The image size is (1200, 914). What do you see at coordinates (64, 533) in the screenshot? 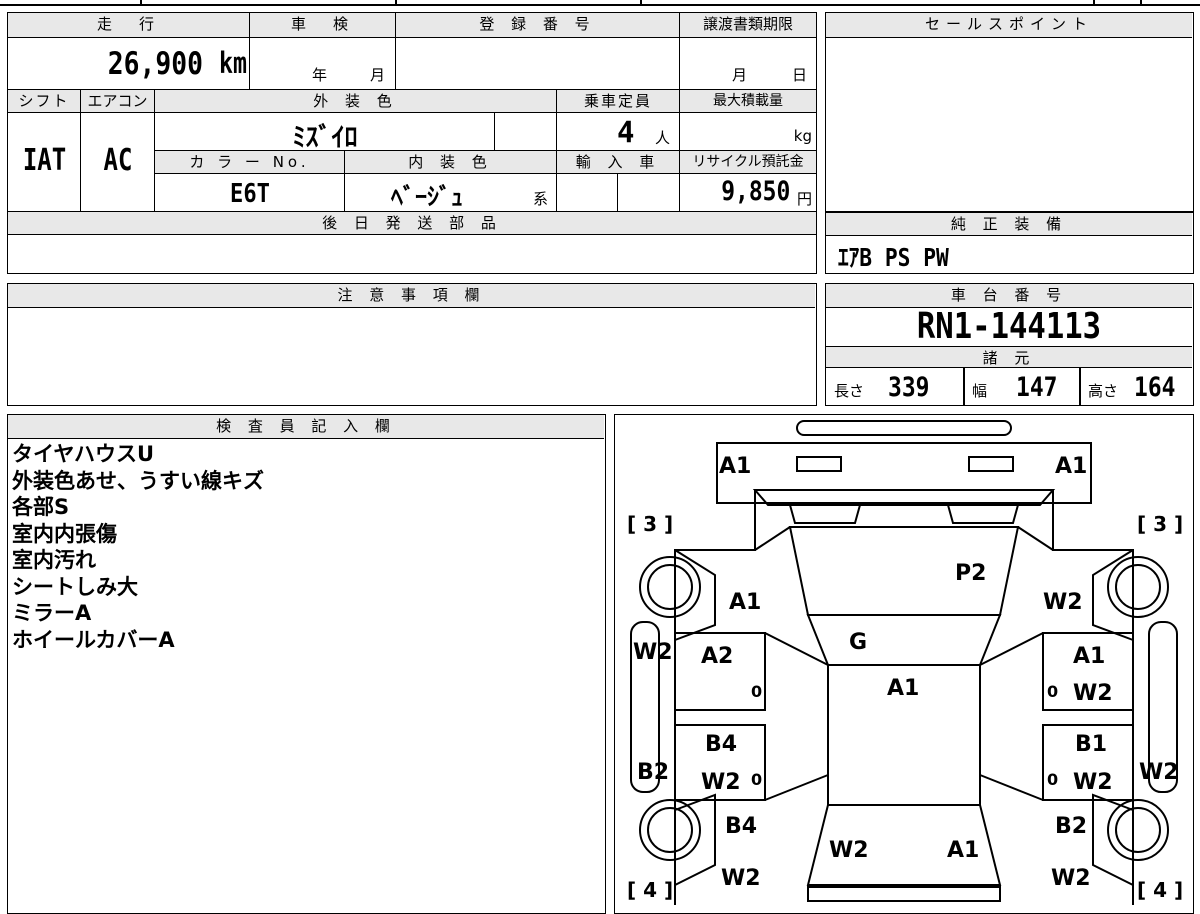
I see `inspector-note-line: 室内内張傷` at bounding box center [64, 533].